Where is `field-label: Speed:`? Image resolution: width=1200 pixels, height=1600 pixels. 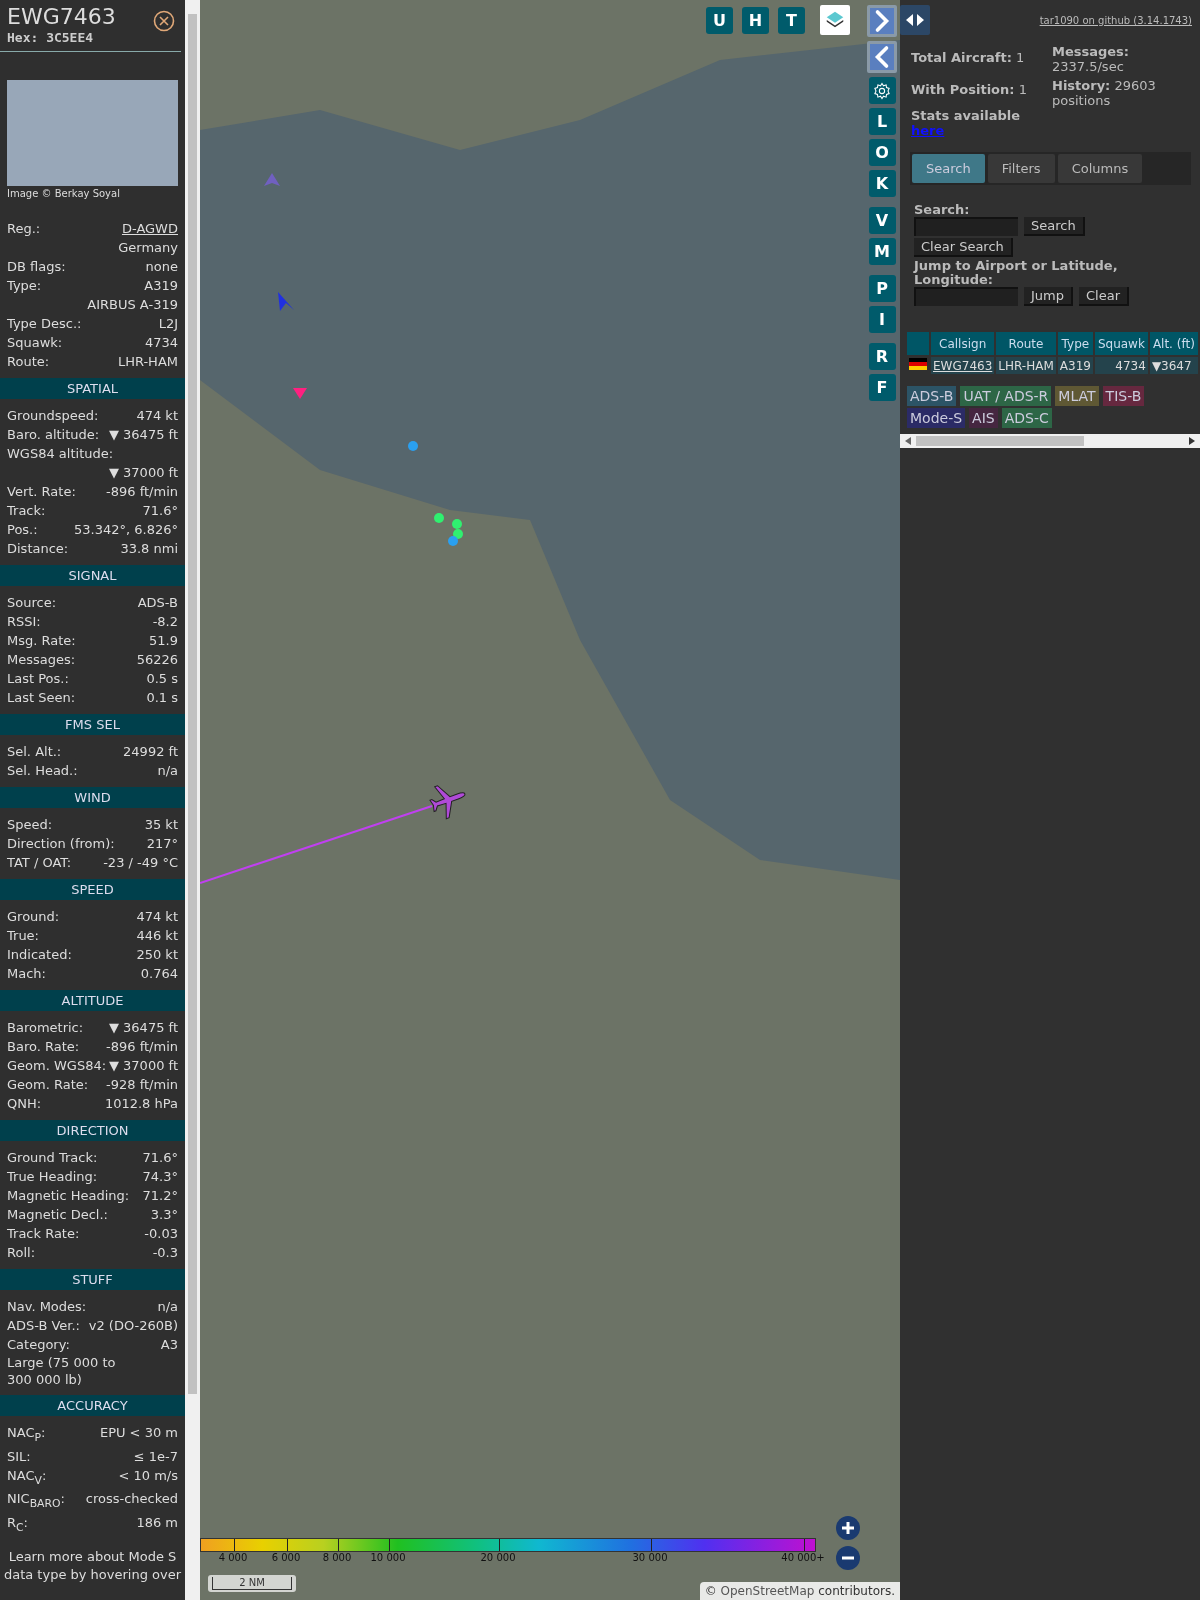 field-label: Speed: is located at coordinates (30, 825).